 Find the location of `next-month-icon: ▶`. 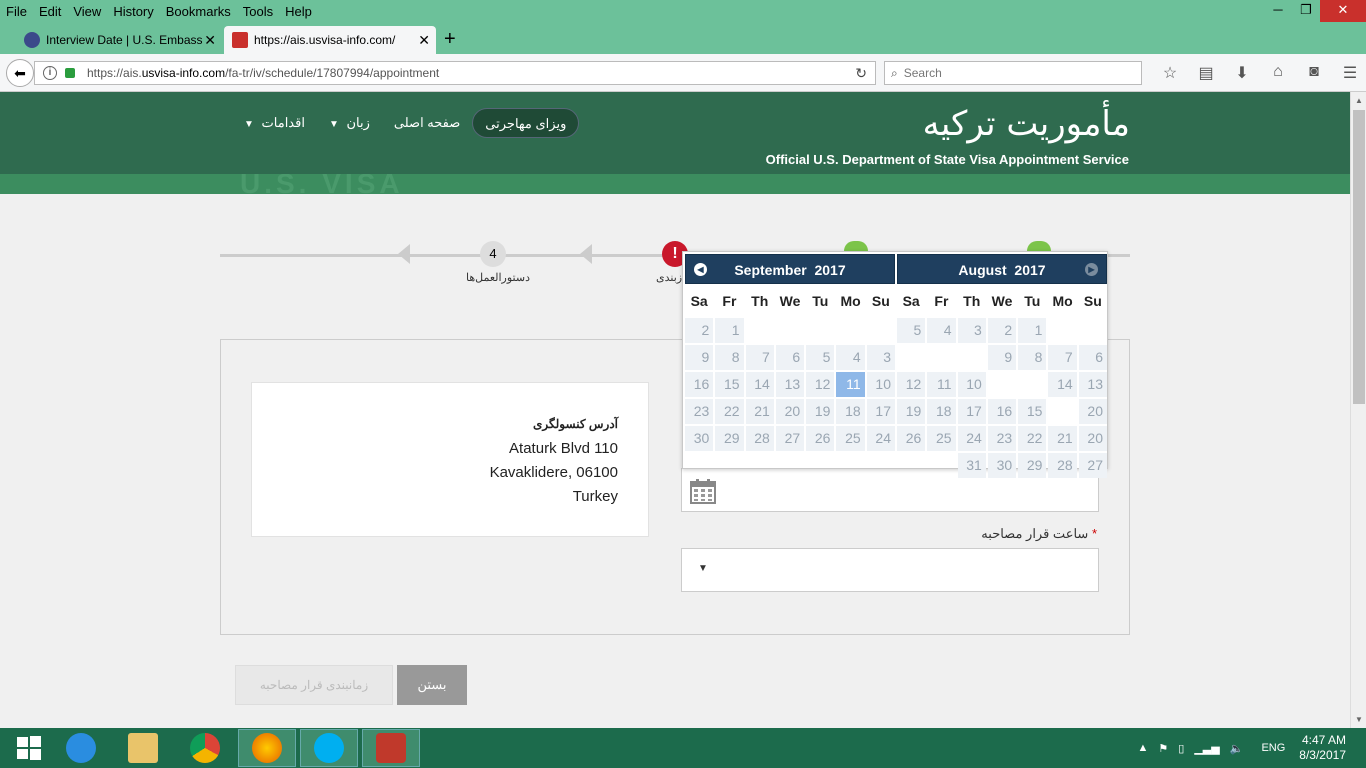

next-month-icon: ▶ is located at coordinates (1091, 269).